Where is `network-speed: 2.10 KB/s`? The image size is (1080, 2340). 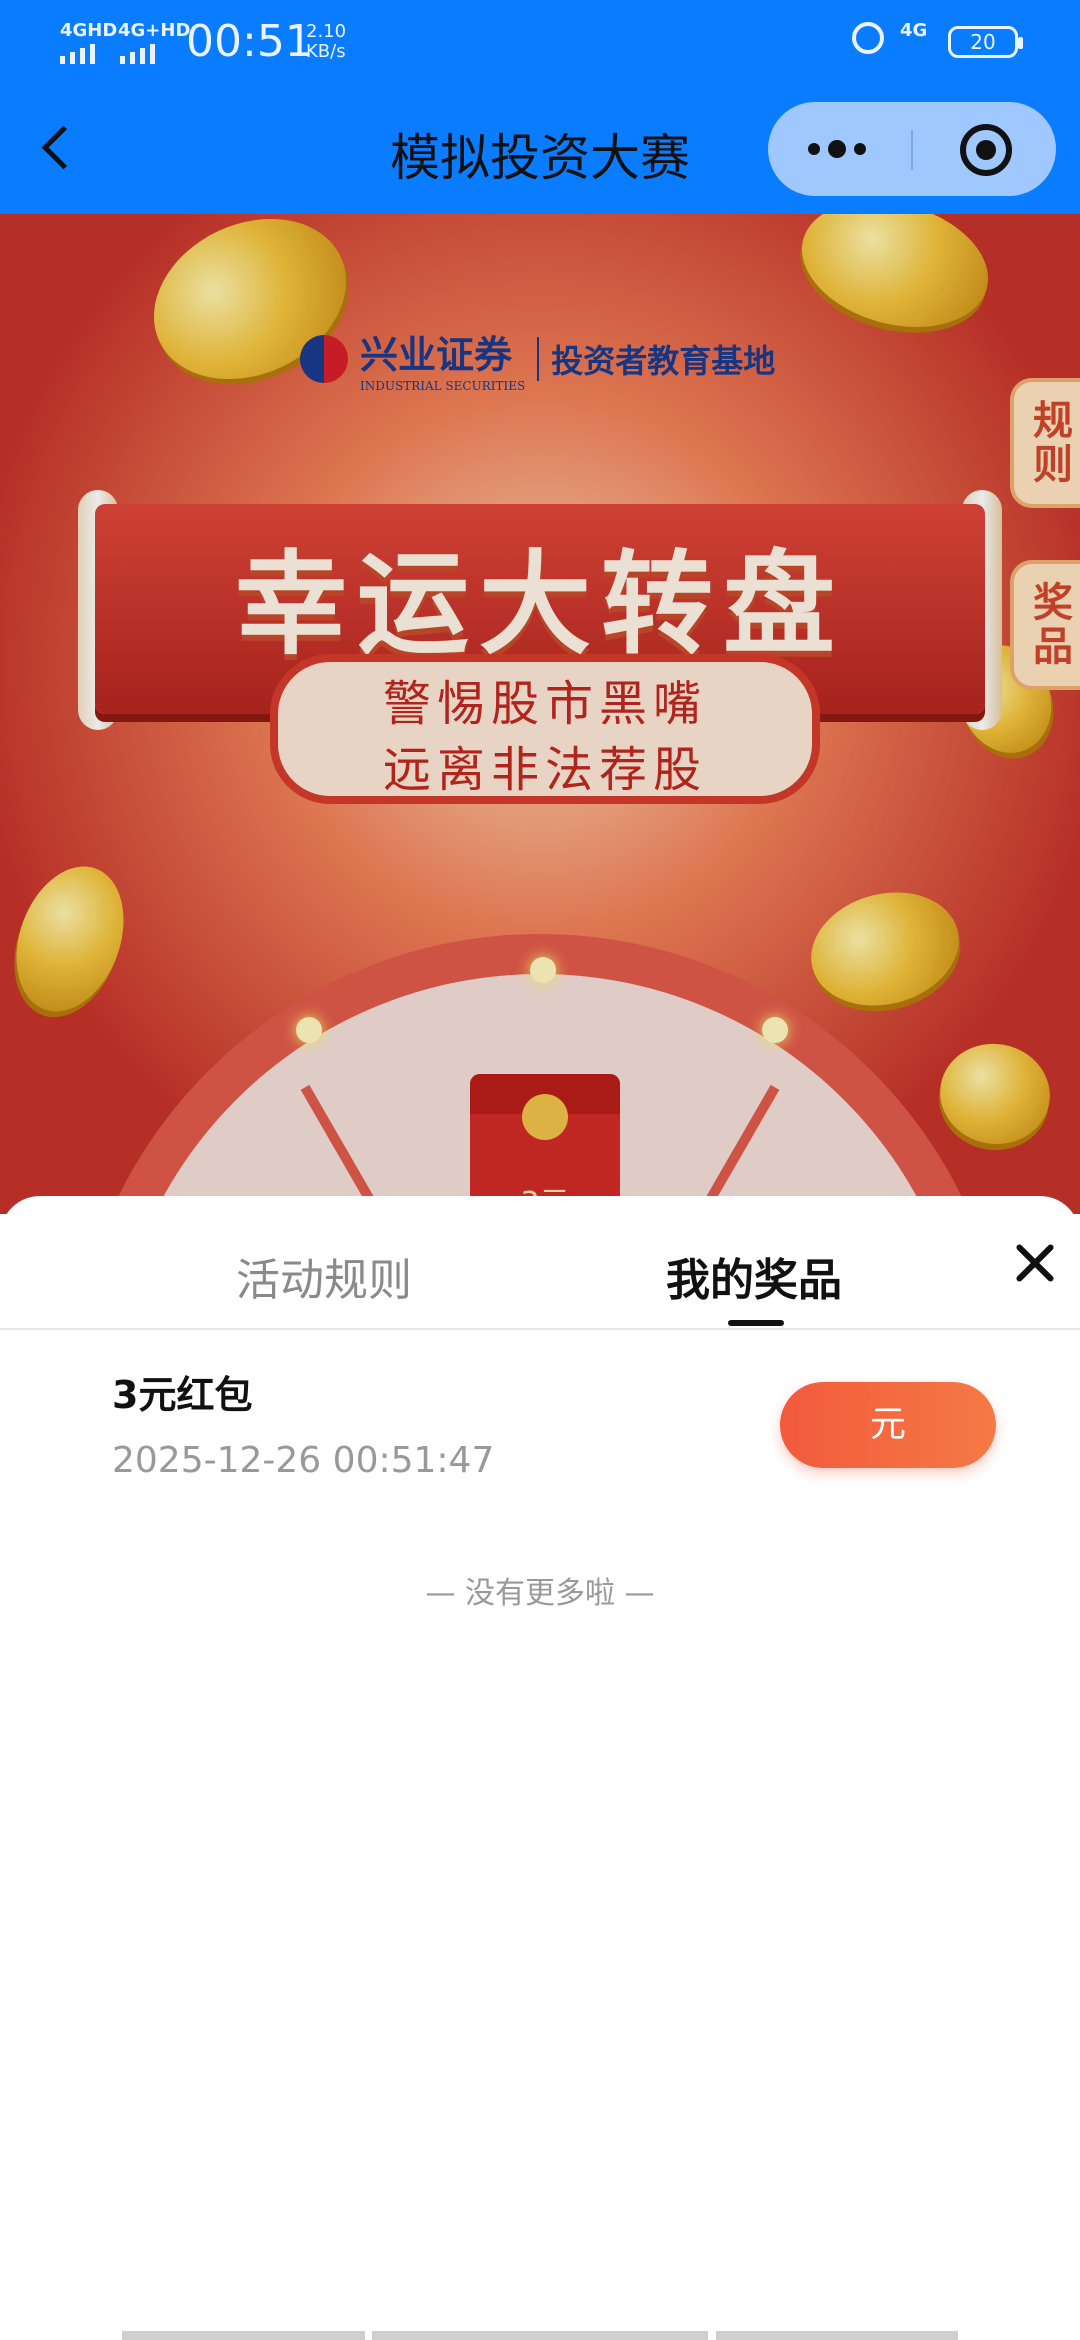 network-speed: 2.10 KB/s is located at coordinates (326, 42).